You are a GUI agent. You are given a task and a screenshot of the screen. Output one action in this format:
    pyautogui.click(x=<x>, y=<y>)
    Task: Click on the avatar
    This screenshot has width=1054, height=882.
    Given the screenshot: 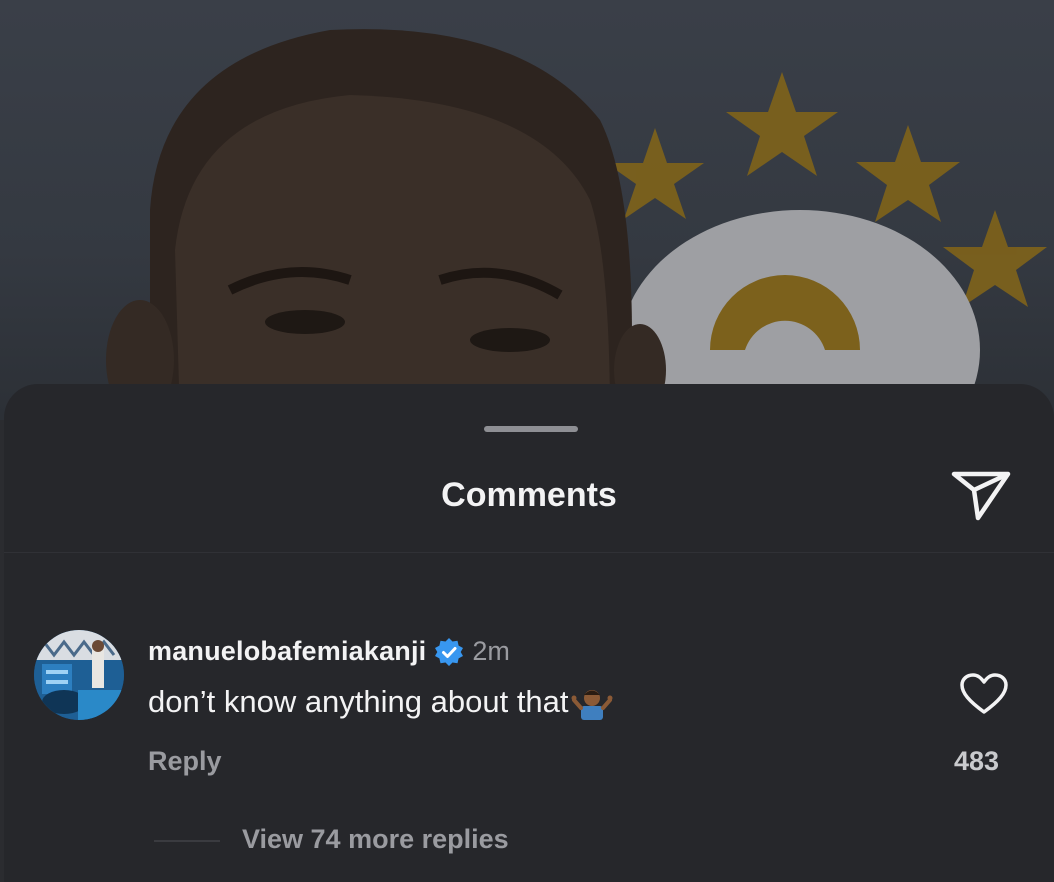 What is the action you would take?
    pyautogui.click(x=79, y=675)
    